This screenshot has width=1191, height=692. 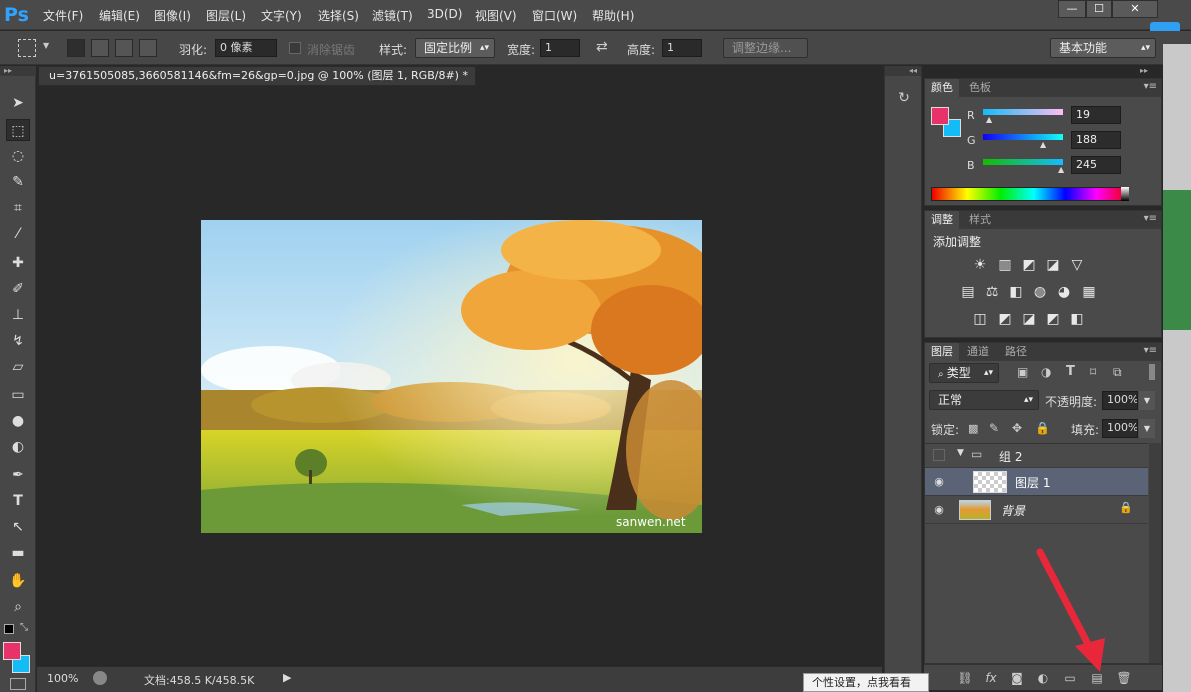 What do you see at coordinates (1096, 115) in the screenshot?
I see `r-value-input: 19` at bounding box center [1096, 115].